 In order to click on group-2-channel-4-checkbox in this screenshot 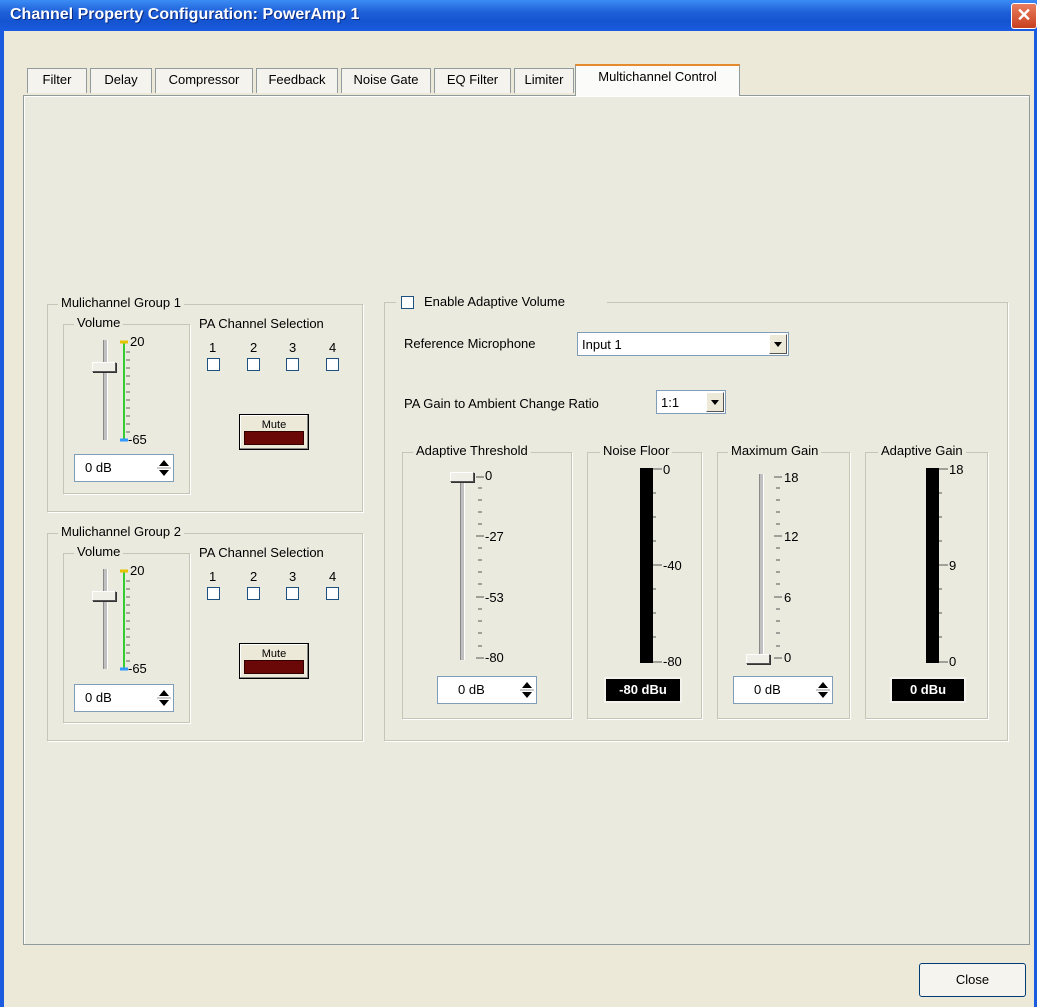, I will do `click(332, 593)`.